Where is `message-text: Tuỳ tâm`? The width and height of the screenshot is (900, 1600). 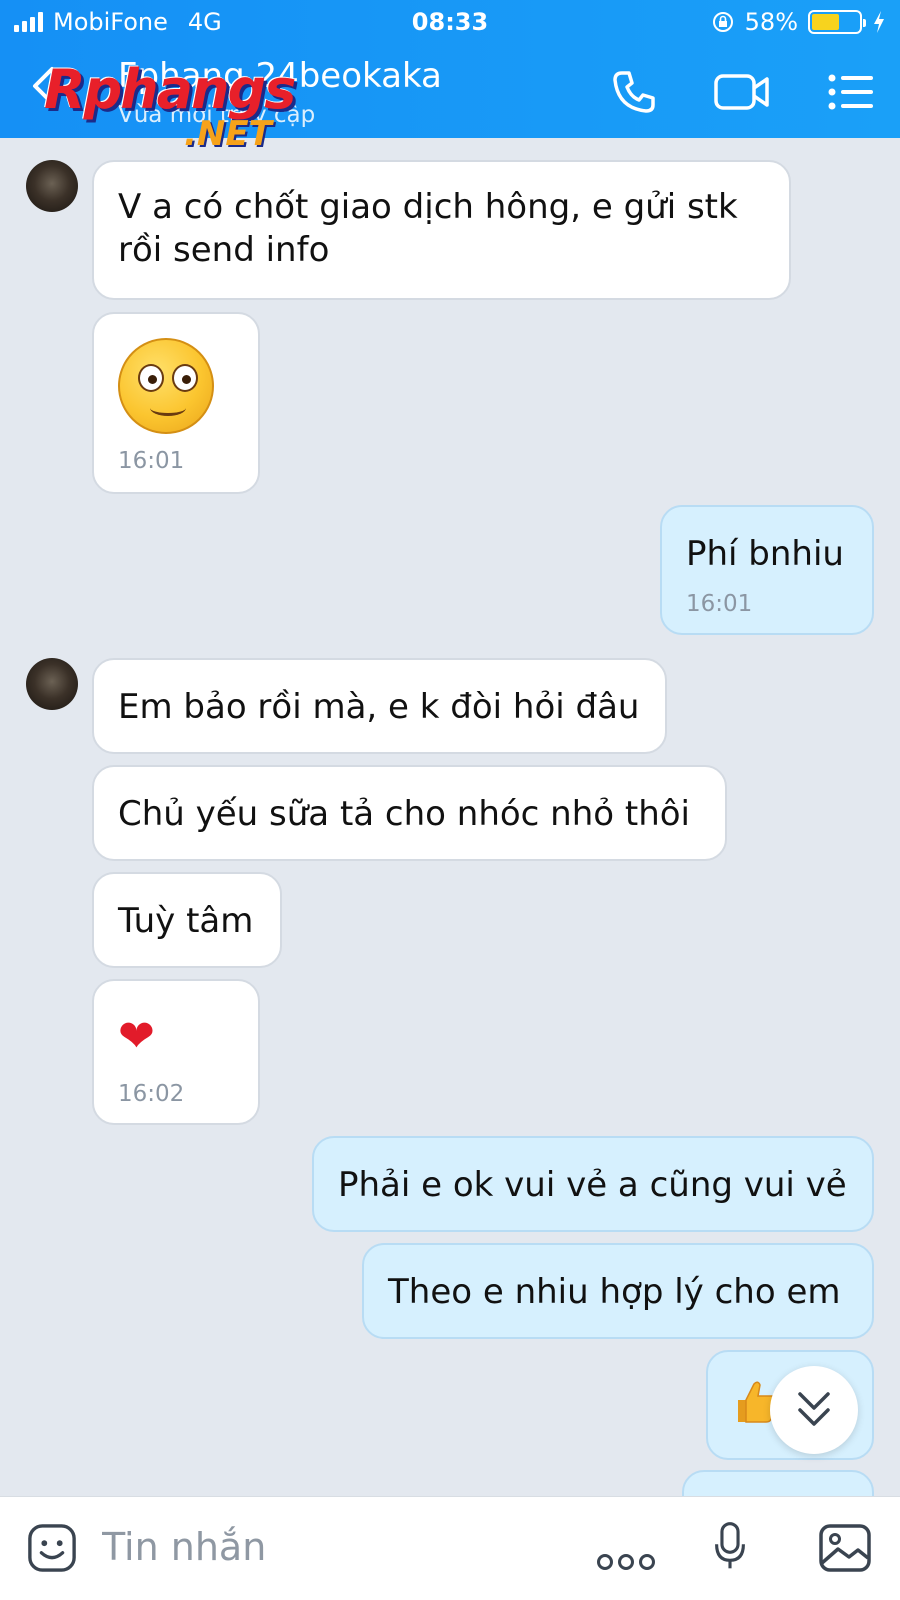 message-text: Tuỳ tâm is located at coordinates (186, 921).